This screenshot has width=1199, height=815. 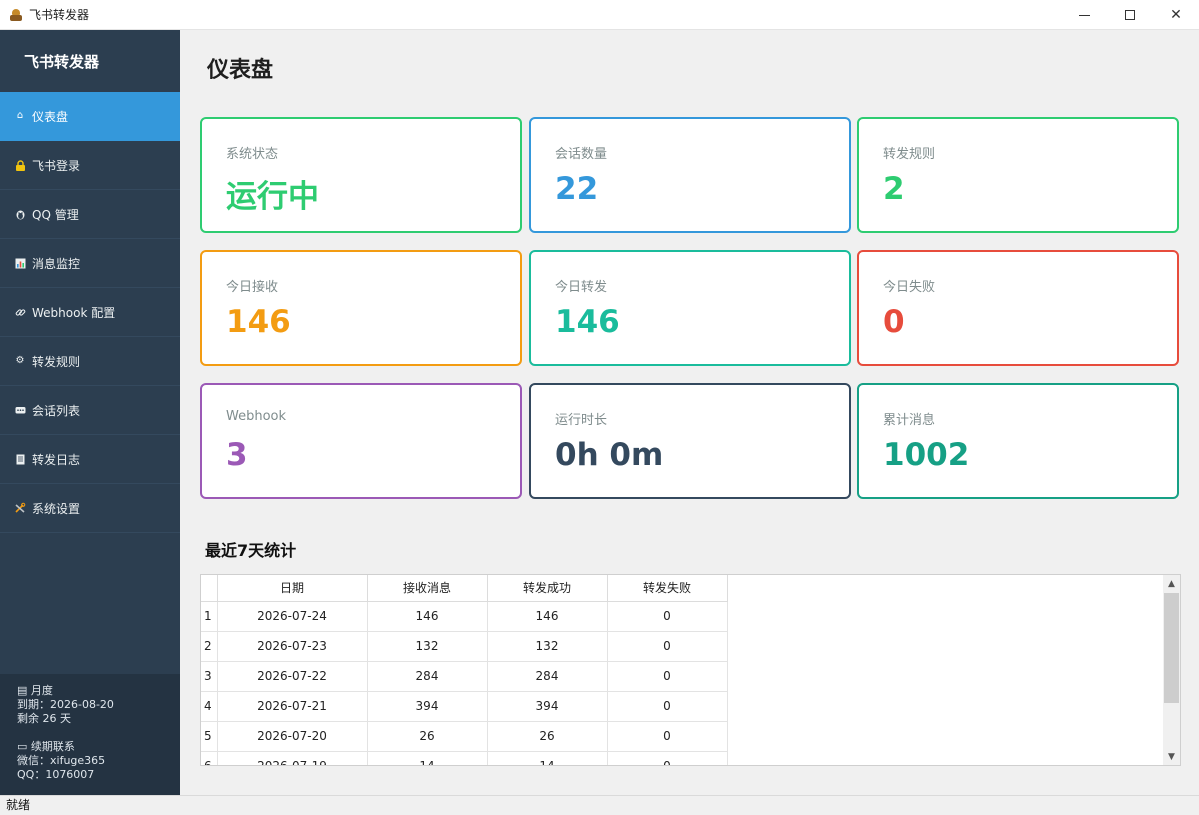 What do you see at coordinates (209, 646) in the screenshot?
I see `row-number: 2` at bounding box center [209, 646].